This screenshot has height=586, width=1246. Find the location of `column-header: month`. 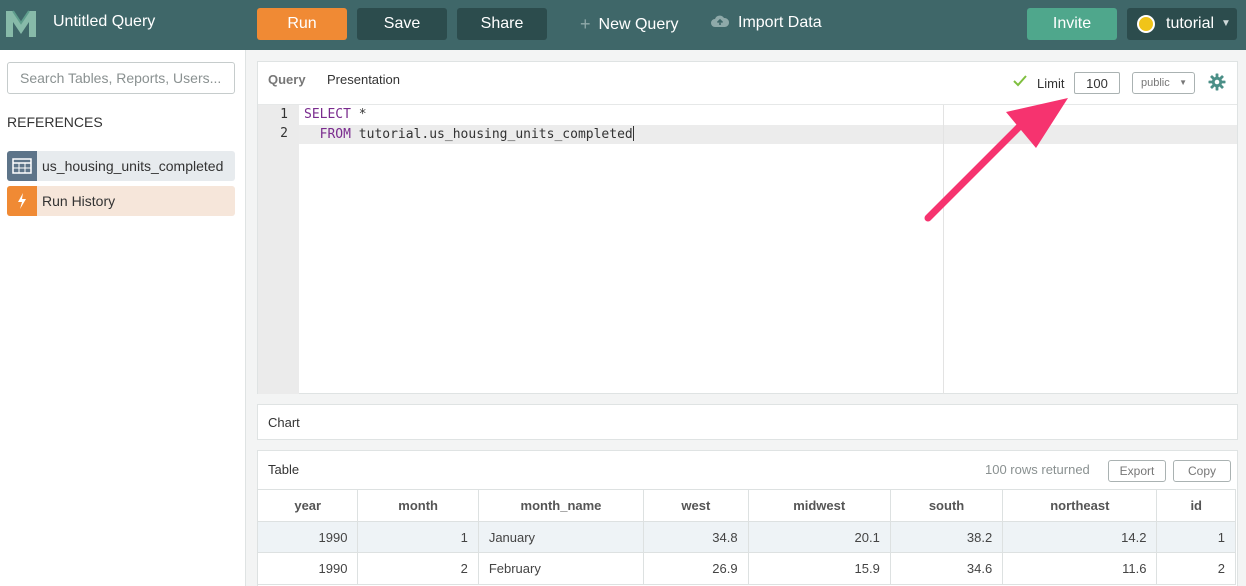

column-header: month is located at coordinates (418, 505).